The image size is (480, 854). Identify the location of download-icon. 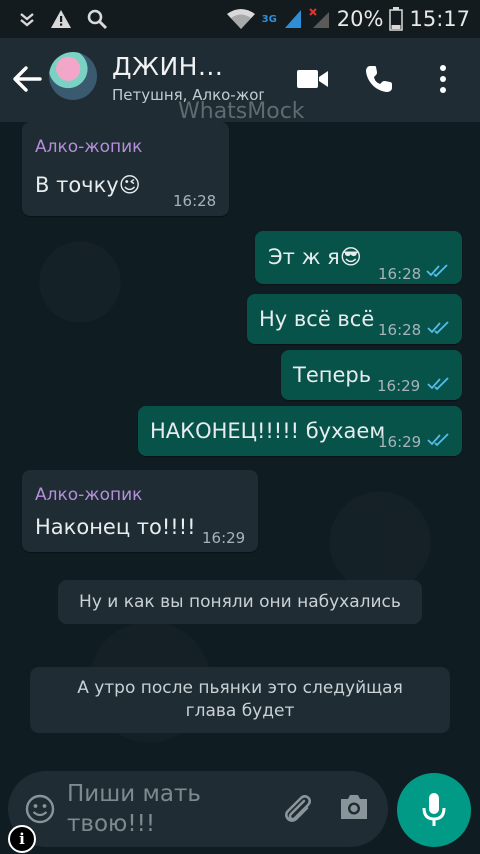
(27, 19).